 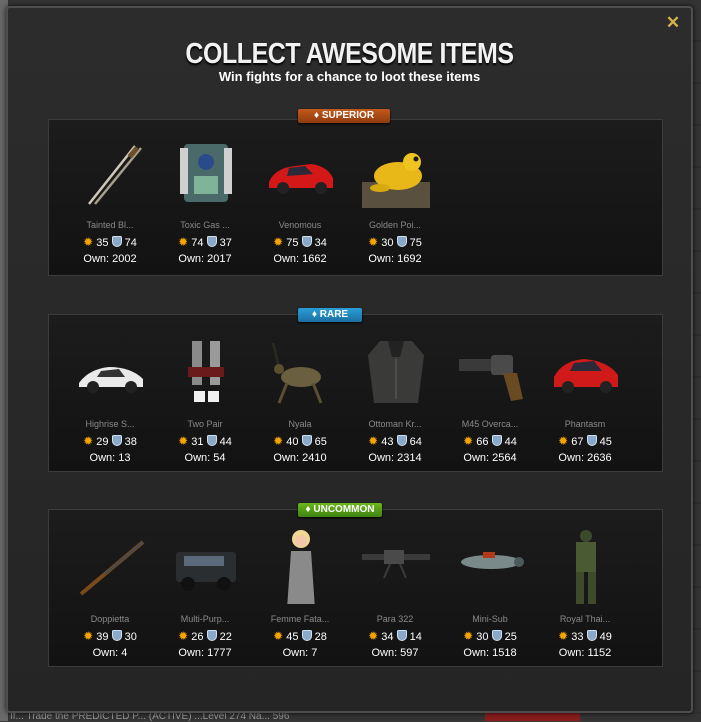 I want to click on attack-value: 66, so click(x=482, y=442).